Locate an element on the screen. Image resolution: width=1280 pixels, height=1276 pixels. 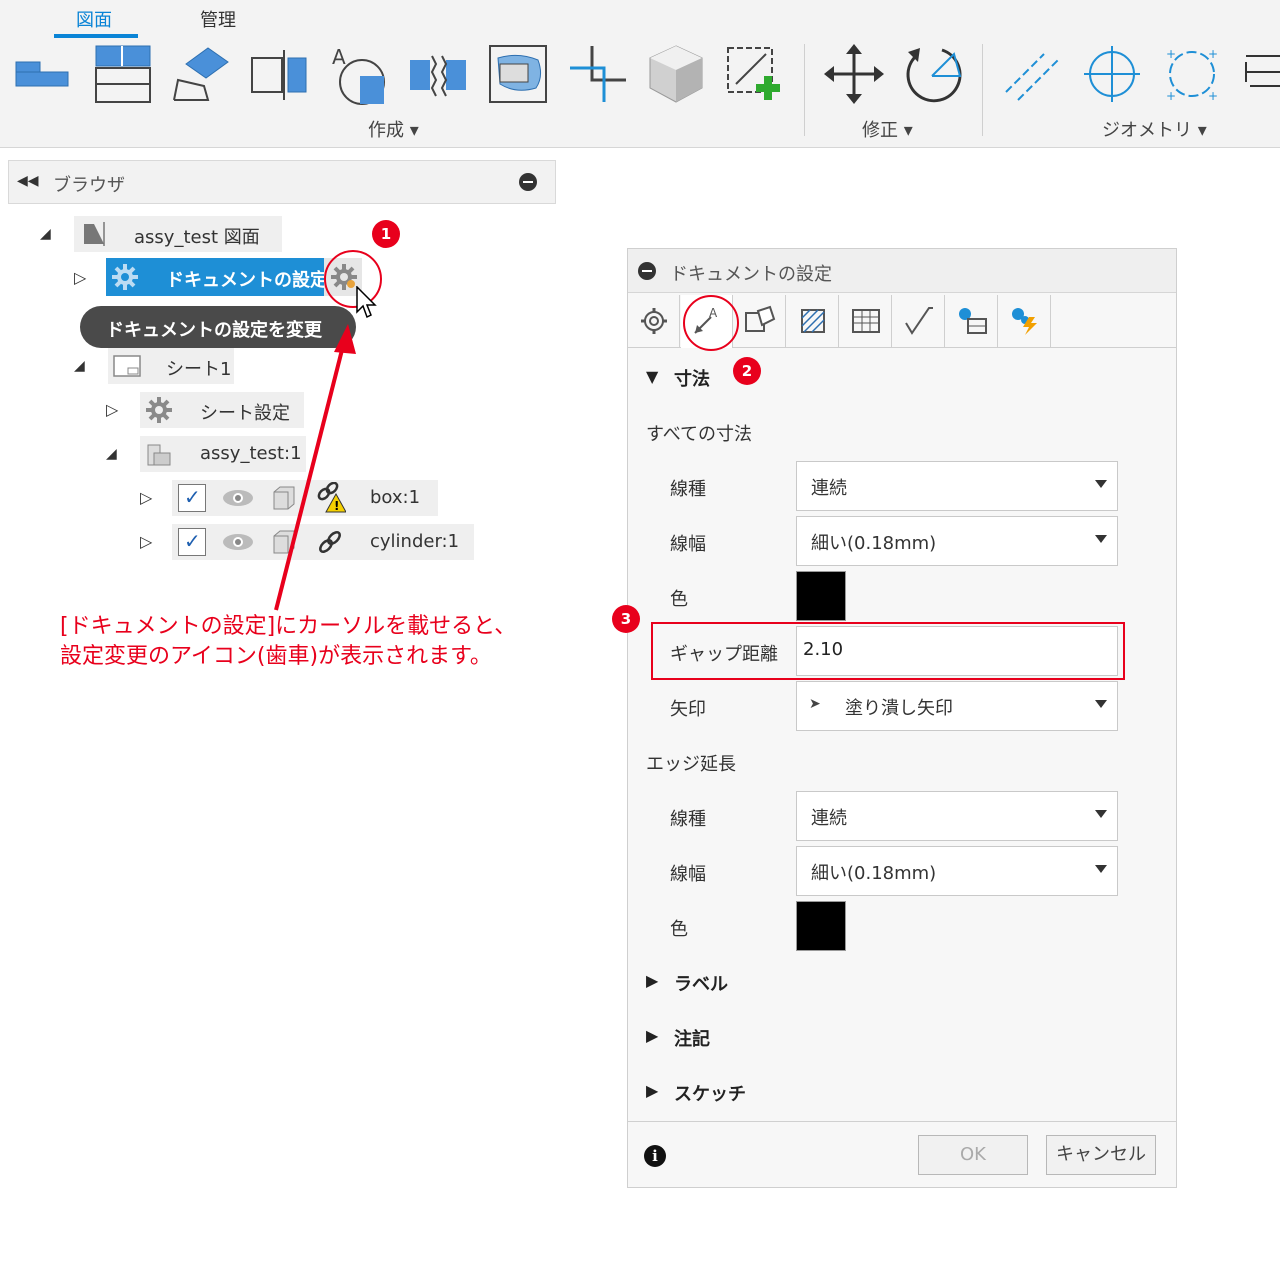
tab-hatch is located at coordinates (813, 321).